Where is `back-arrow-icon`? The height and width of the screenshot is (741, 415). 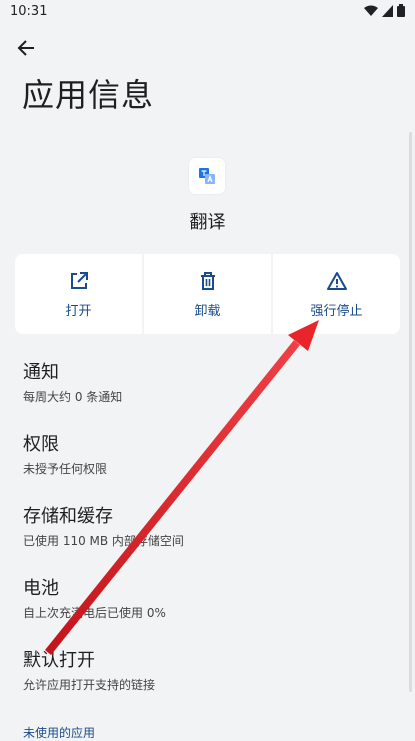 back-arrow-icon is located at coordinates (25, 48).